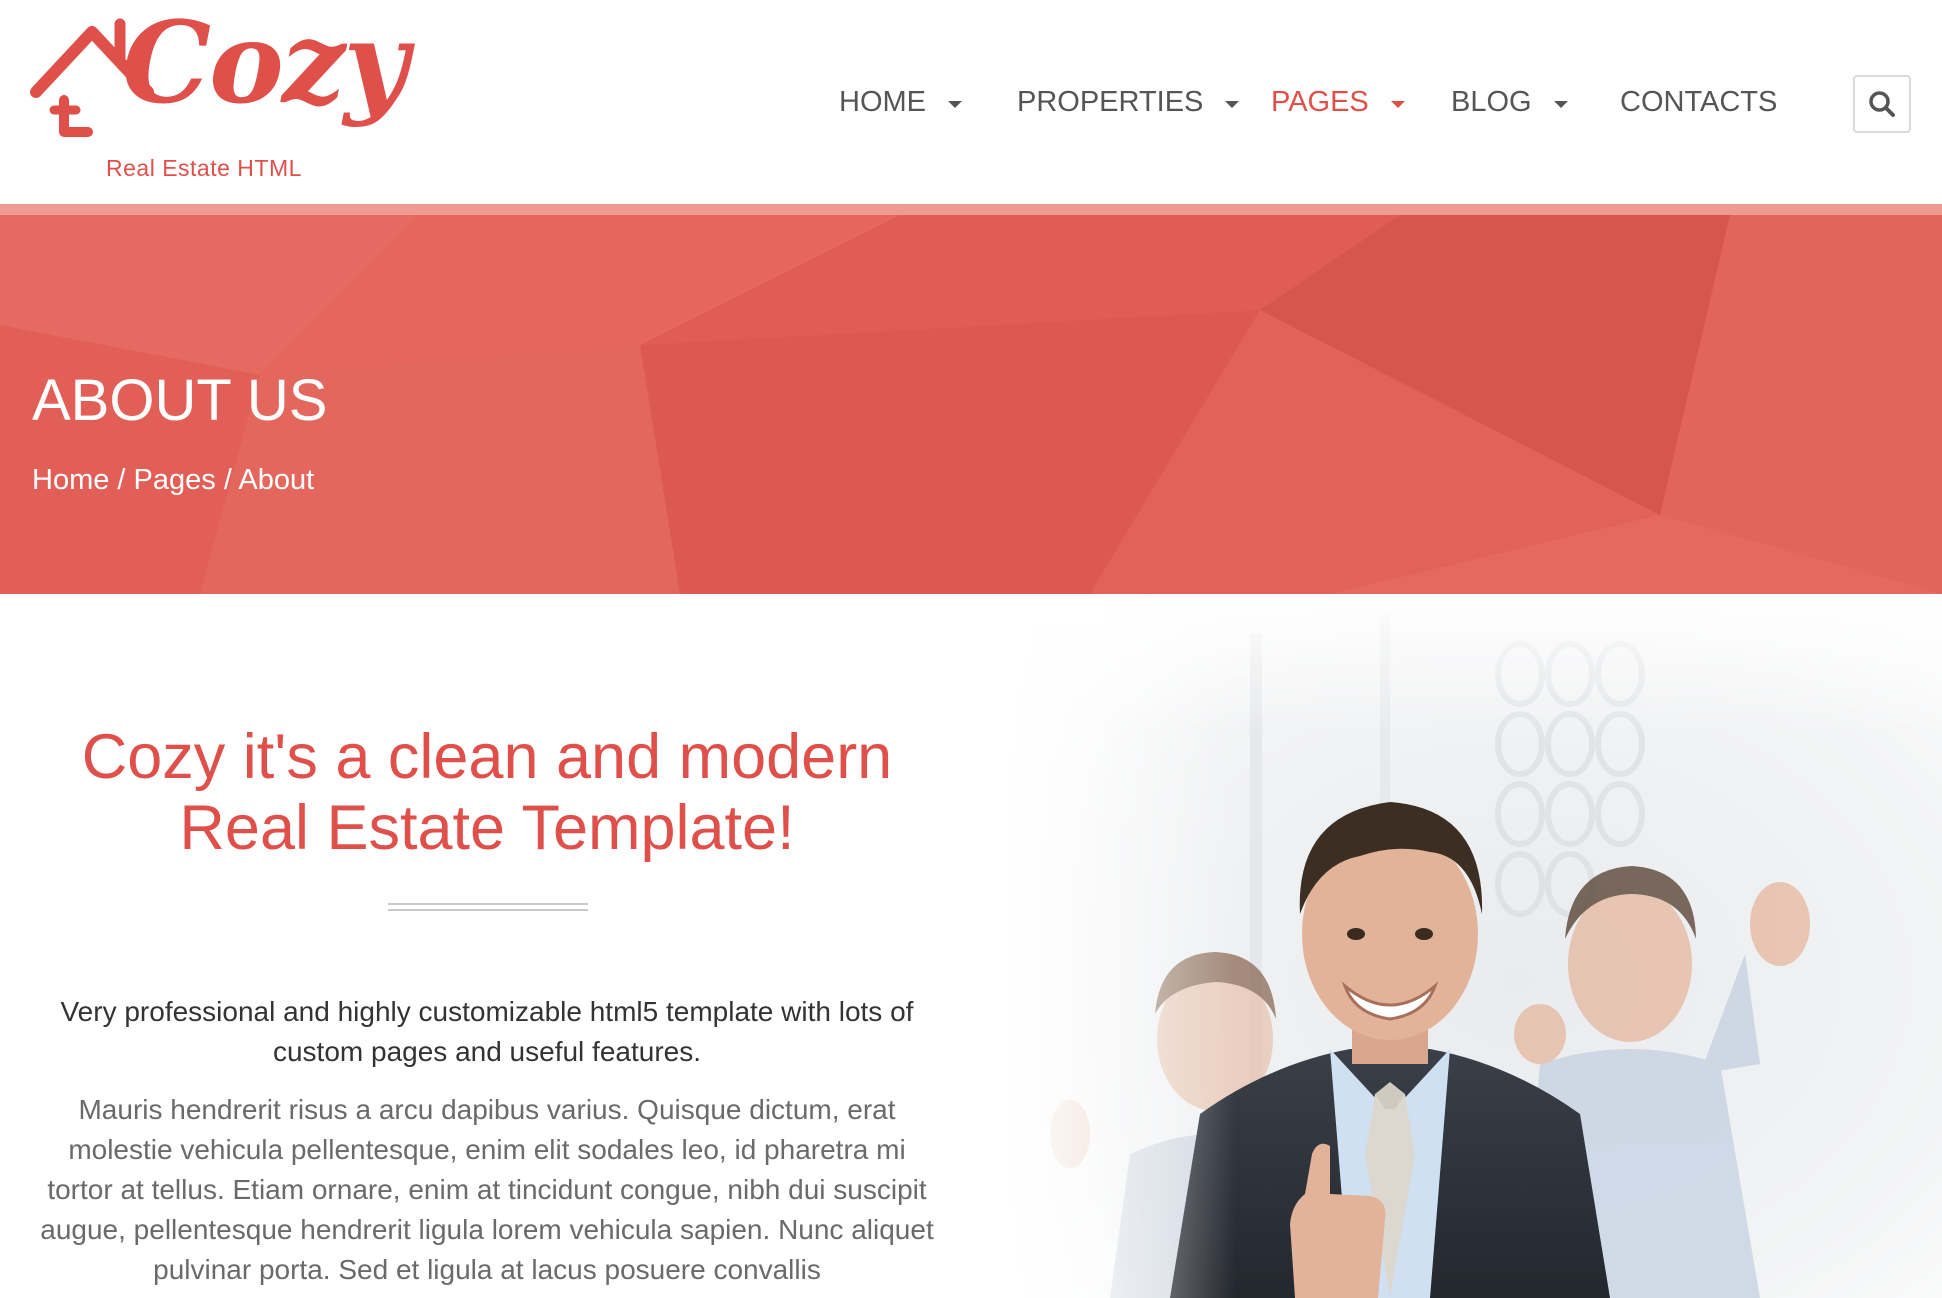 The height and width of the screenshot is (1298, 1942). I want to click on headline-line-2: Real Estate Template!, so click(487, 828).